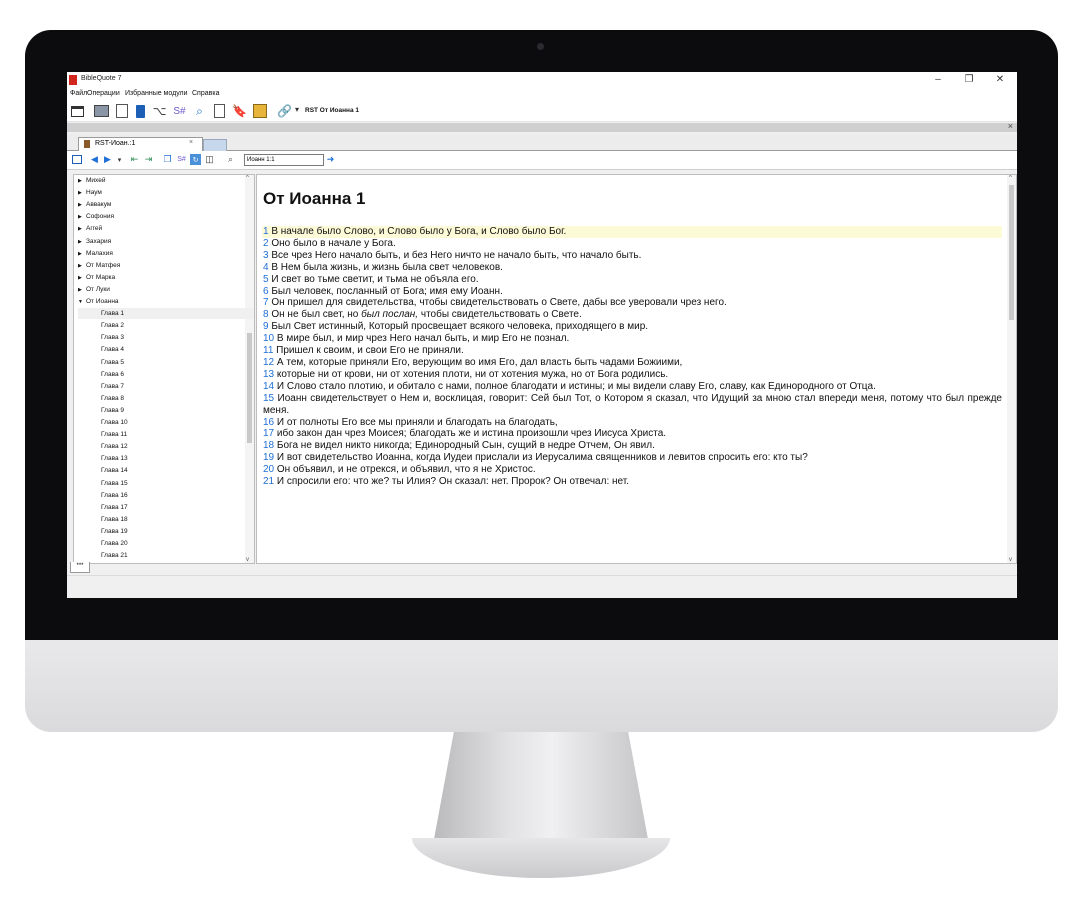 This screenshot has width=1080, height=916. Describe the element at coordinates (166, 374) in the screenshot. I see `tree-chapter-item: Глава 6` at that location.